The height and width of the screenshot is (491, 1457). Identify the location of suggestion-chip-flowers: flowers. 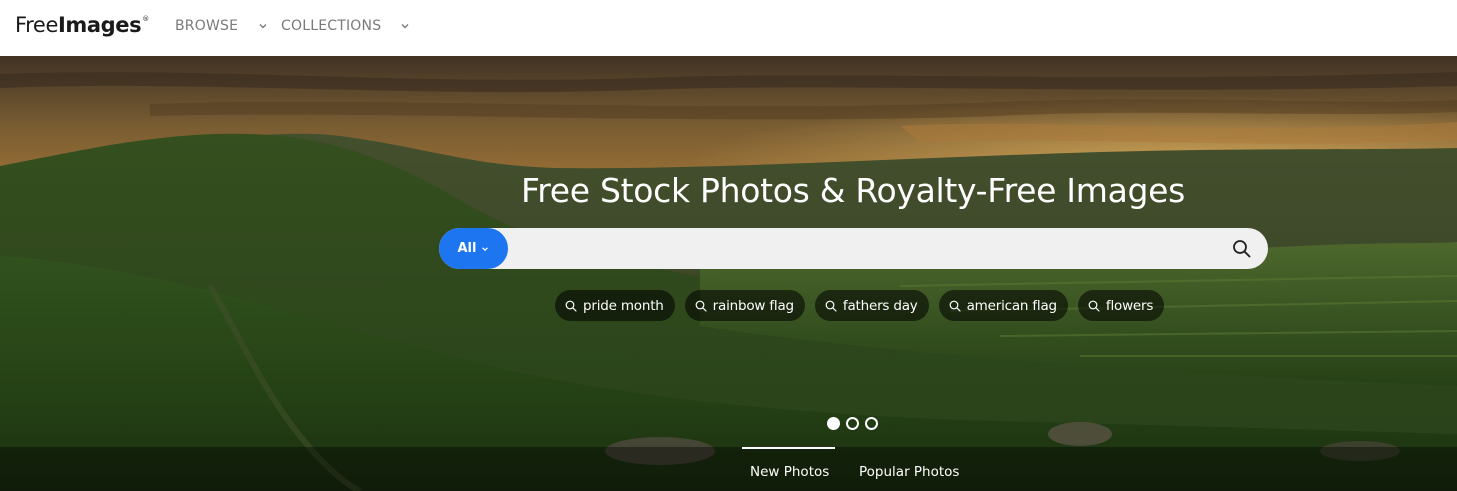
(1121, 305).